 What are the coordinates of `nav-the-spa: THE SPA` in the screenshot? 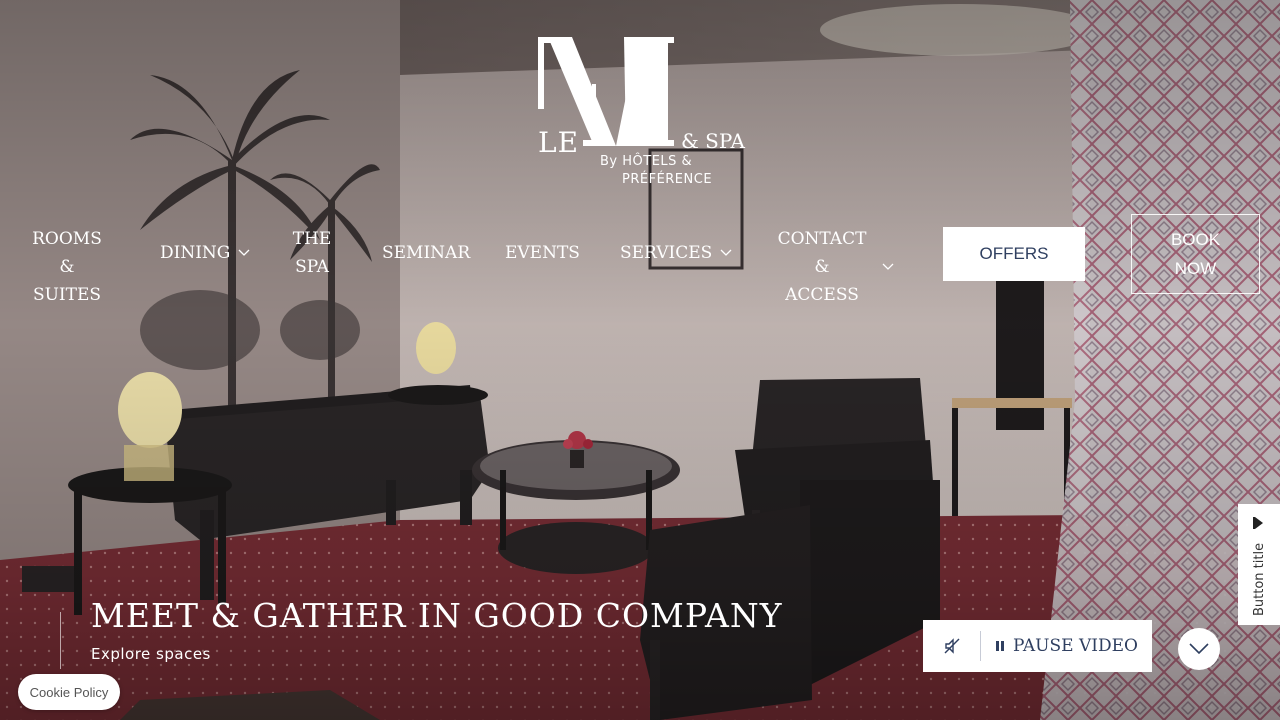 It's located at (312, 253).